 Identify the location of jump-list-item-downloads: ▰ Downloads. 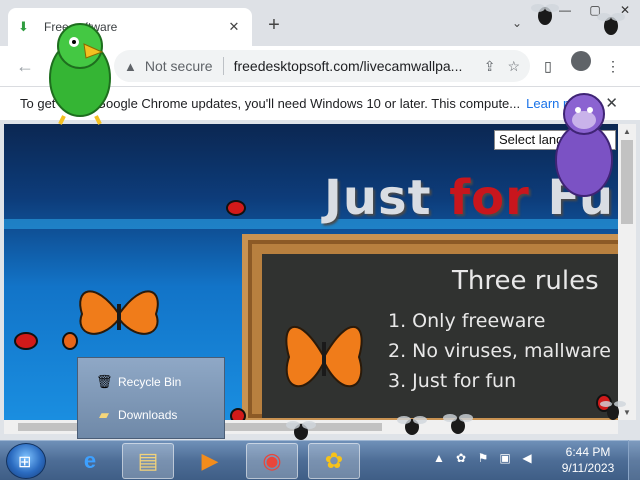
(136, 415).